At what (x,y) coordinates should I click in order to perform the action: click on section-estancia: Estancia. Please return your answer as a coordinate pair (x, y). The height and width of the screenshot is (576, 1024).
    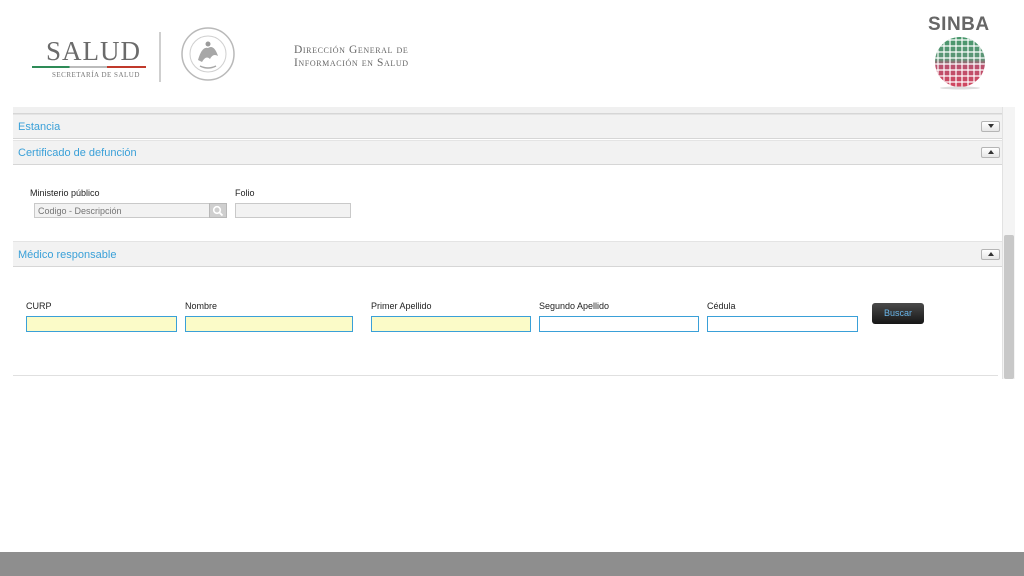
    Looking at the image, I should click on (507, 126).